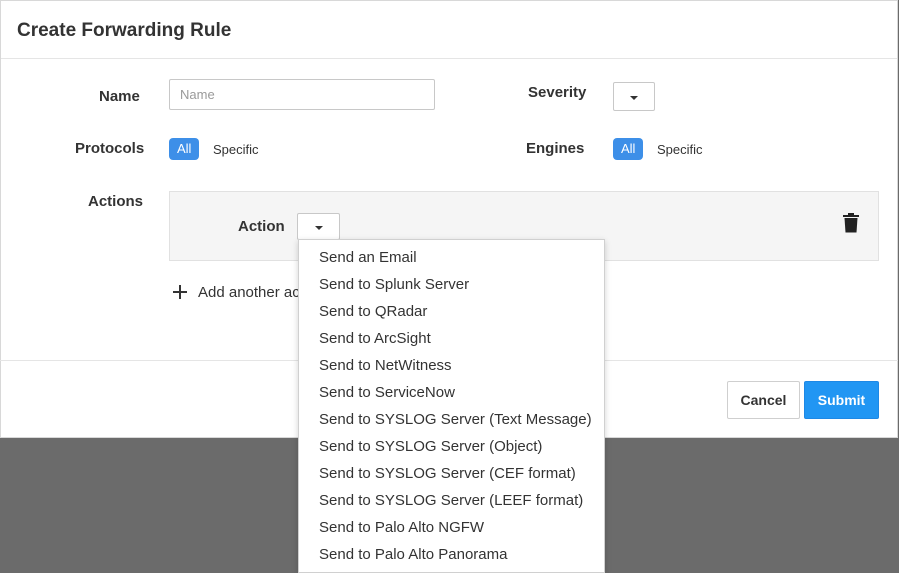 This screenshot has width=899, height=573. I want to click on submit-button: Submit, so click(841, 400).